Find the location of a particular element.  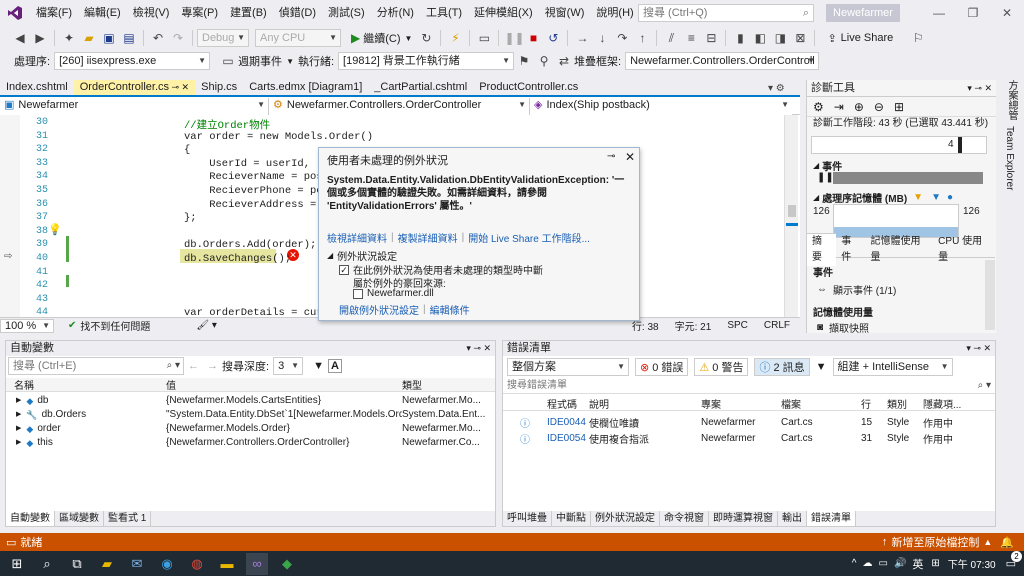

save-all-icon: ▤ is located at coordinates (129, 38).